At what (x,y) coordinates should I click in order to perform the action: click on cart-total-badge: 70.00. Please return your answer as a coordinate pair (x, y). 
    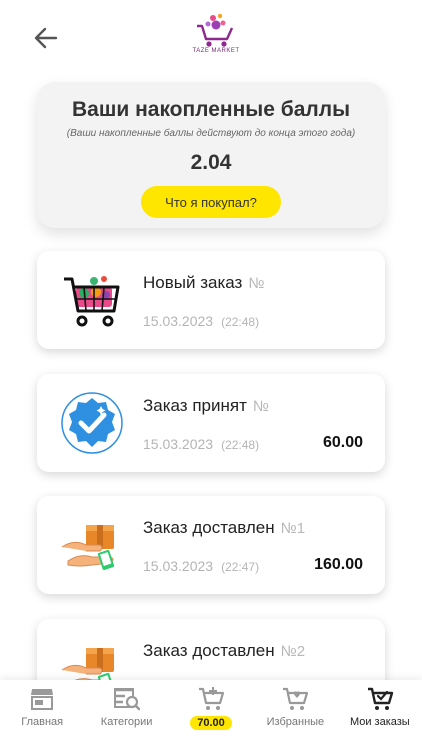
    Looking at the image, I should click on (211, 723).